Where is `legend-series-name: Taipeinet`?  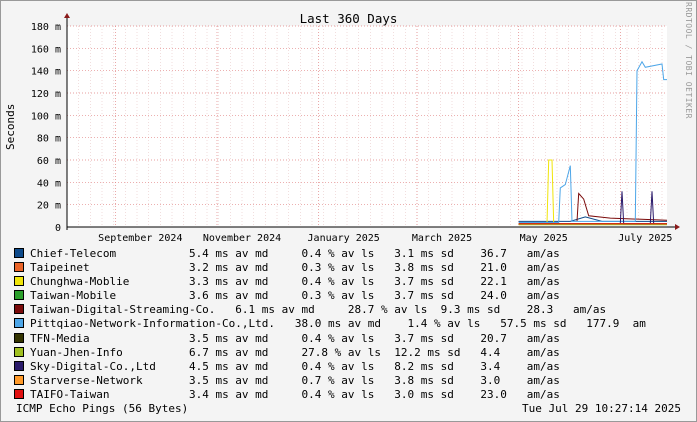
legend-series-name: Taipeinet is located at coordinates (60, 268).